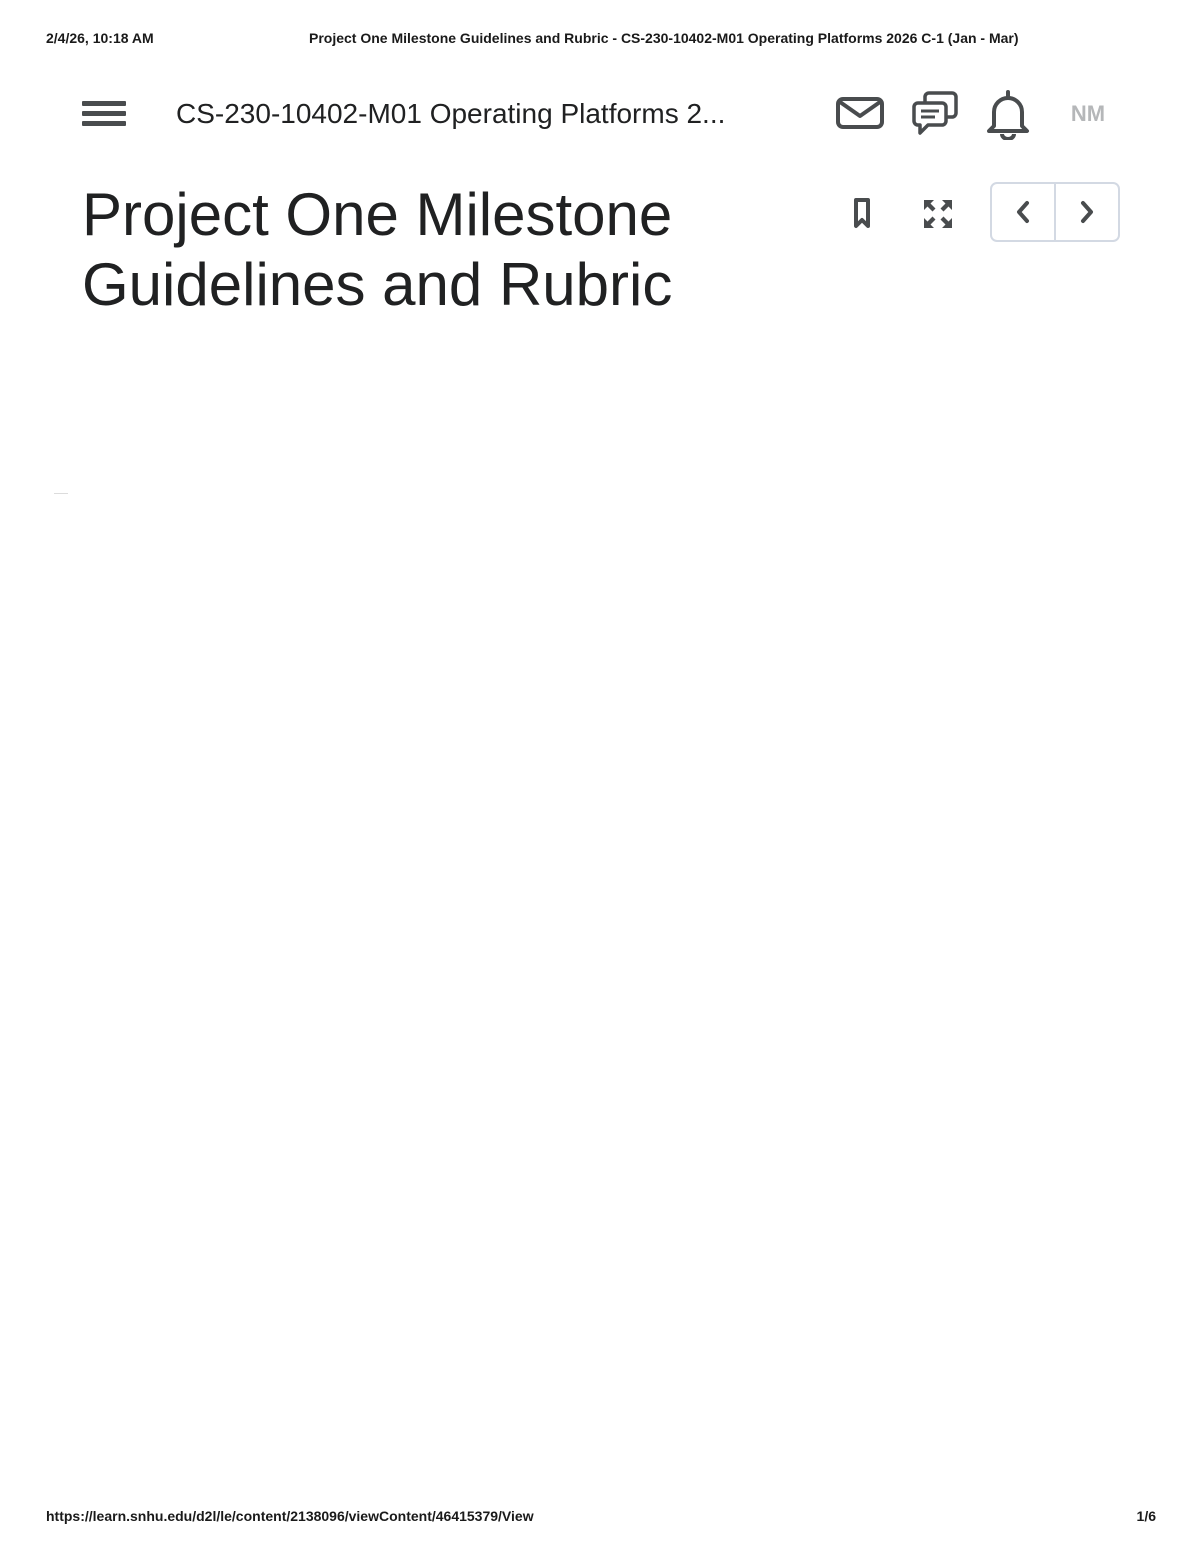  Describe the element at coordinates (61, 493) in the screenshot. I see `divider` at that location.